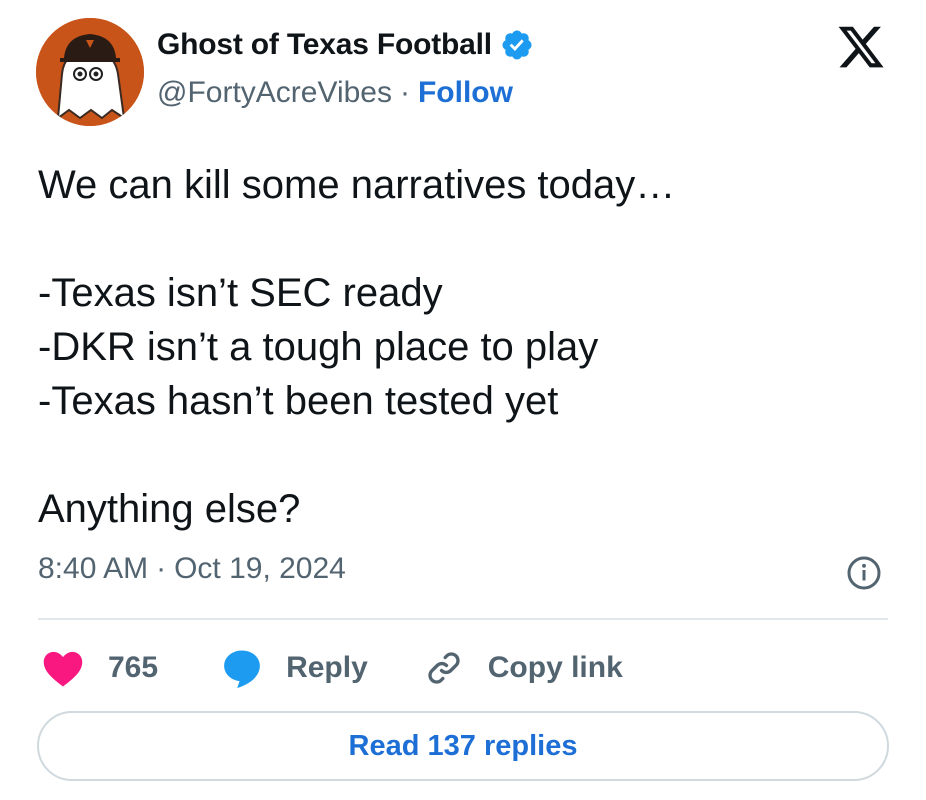 Image resolution: width=926 pixels, height=800 pixels. Describe the element at coordinates (260, 568) in the screenshot. I see `tweet-date: Oct 19, 2024` at that location.